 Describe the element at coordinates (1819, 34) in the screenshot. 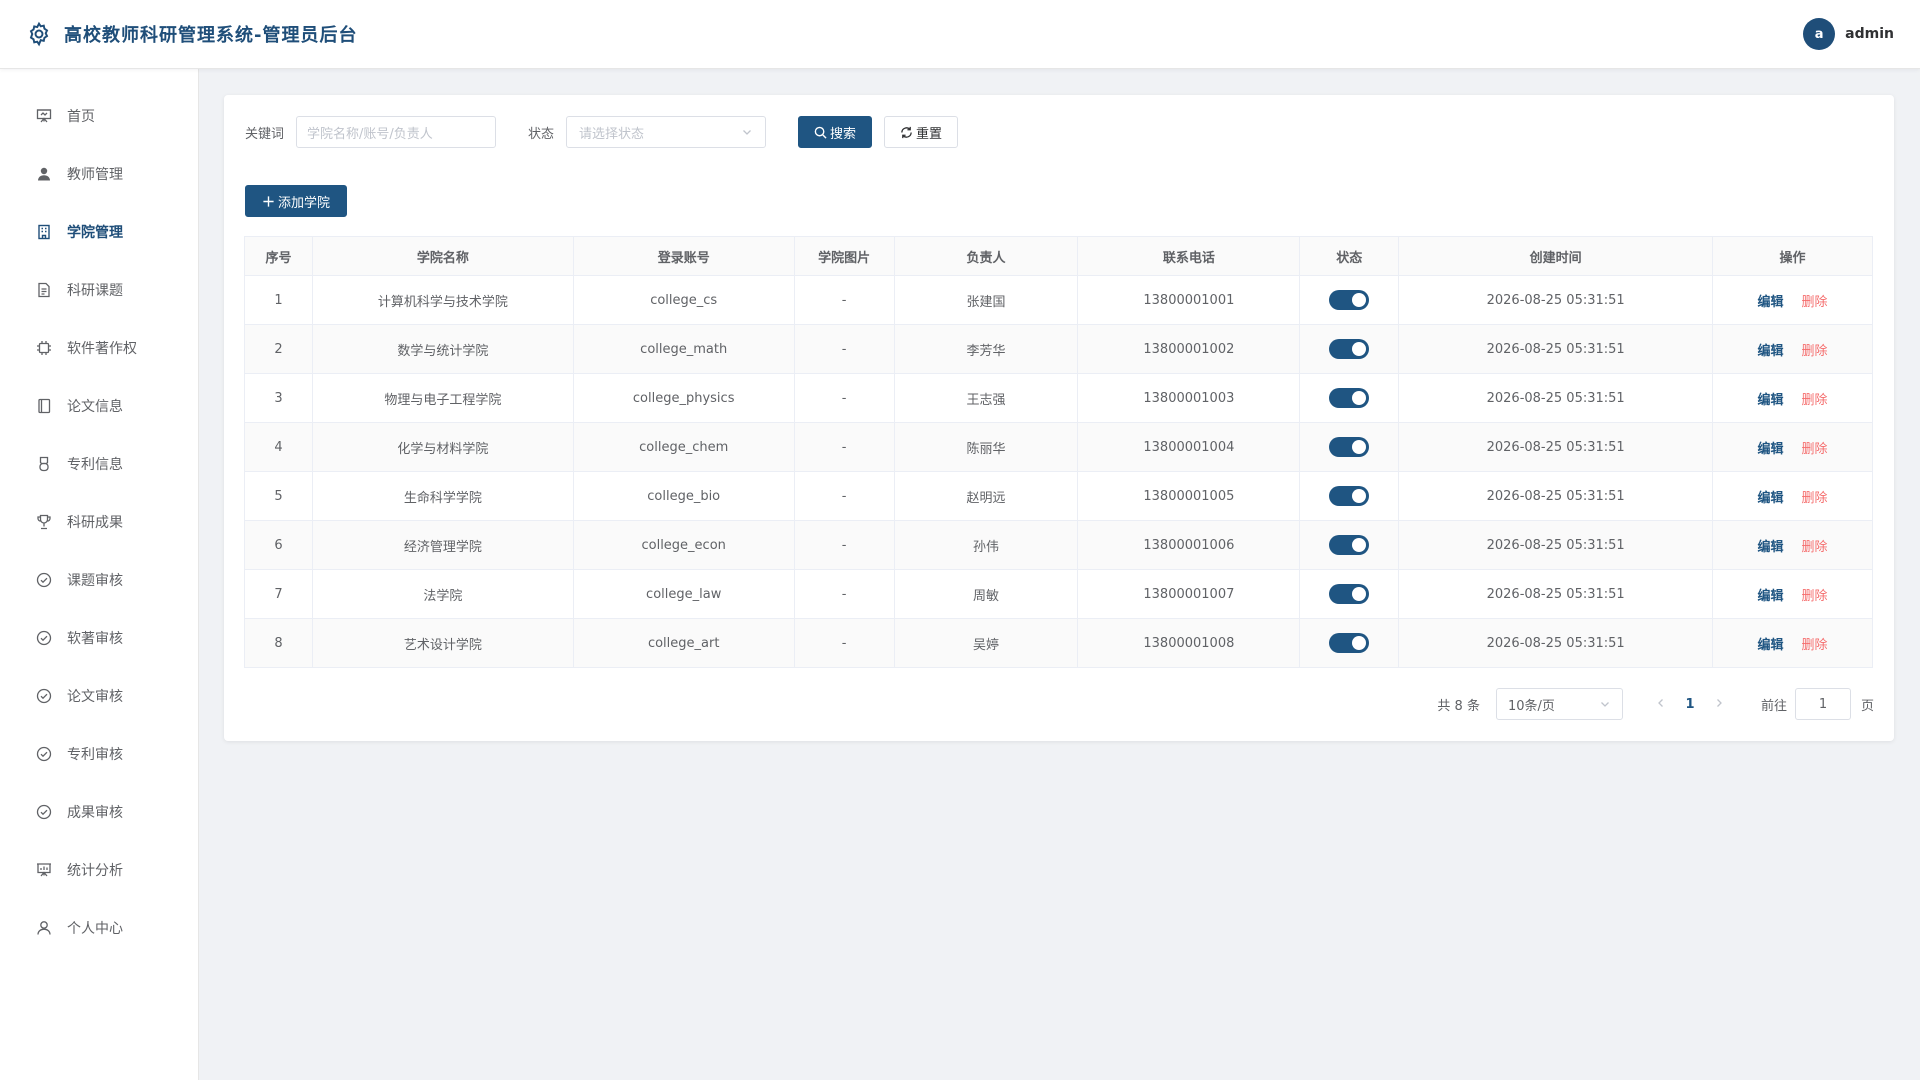

I see `avatar: a` at that location.